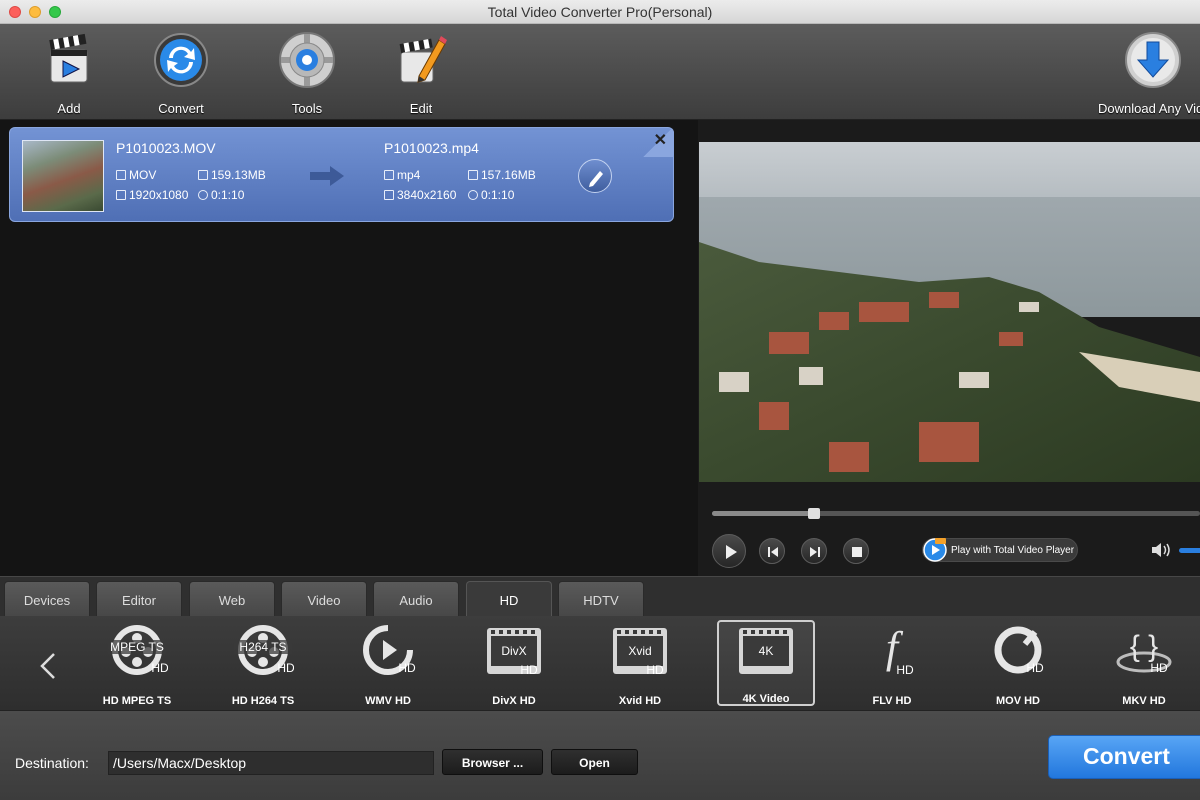 The width and height of the screenshot is (1200, 800). What do you see at coordinates (814, 513) in the screenshot?
I see `progress-handle` at bounding box center [814, 513].